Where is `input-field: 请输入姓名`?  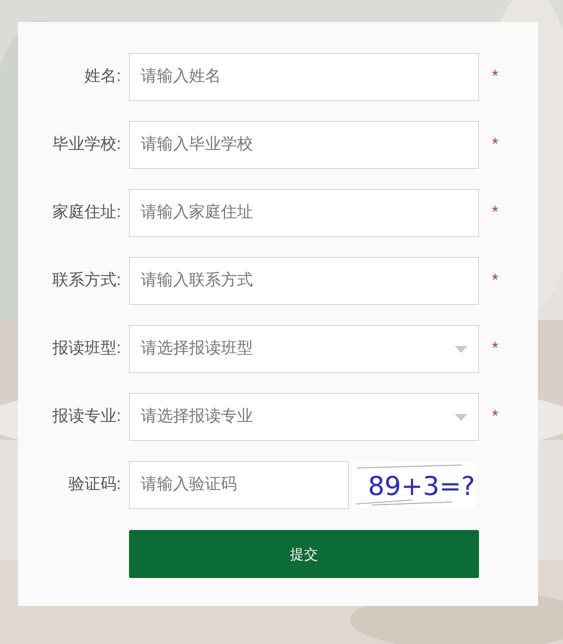 input-field: 请输入姓名 is located at coordinates (304, 77).